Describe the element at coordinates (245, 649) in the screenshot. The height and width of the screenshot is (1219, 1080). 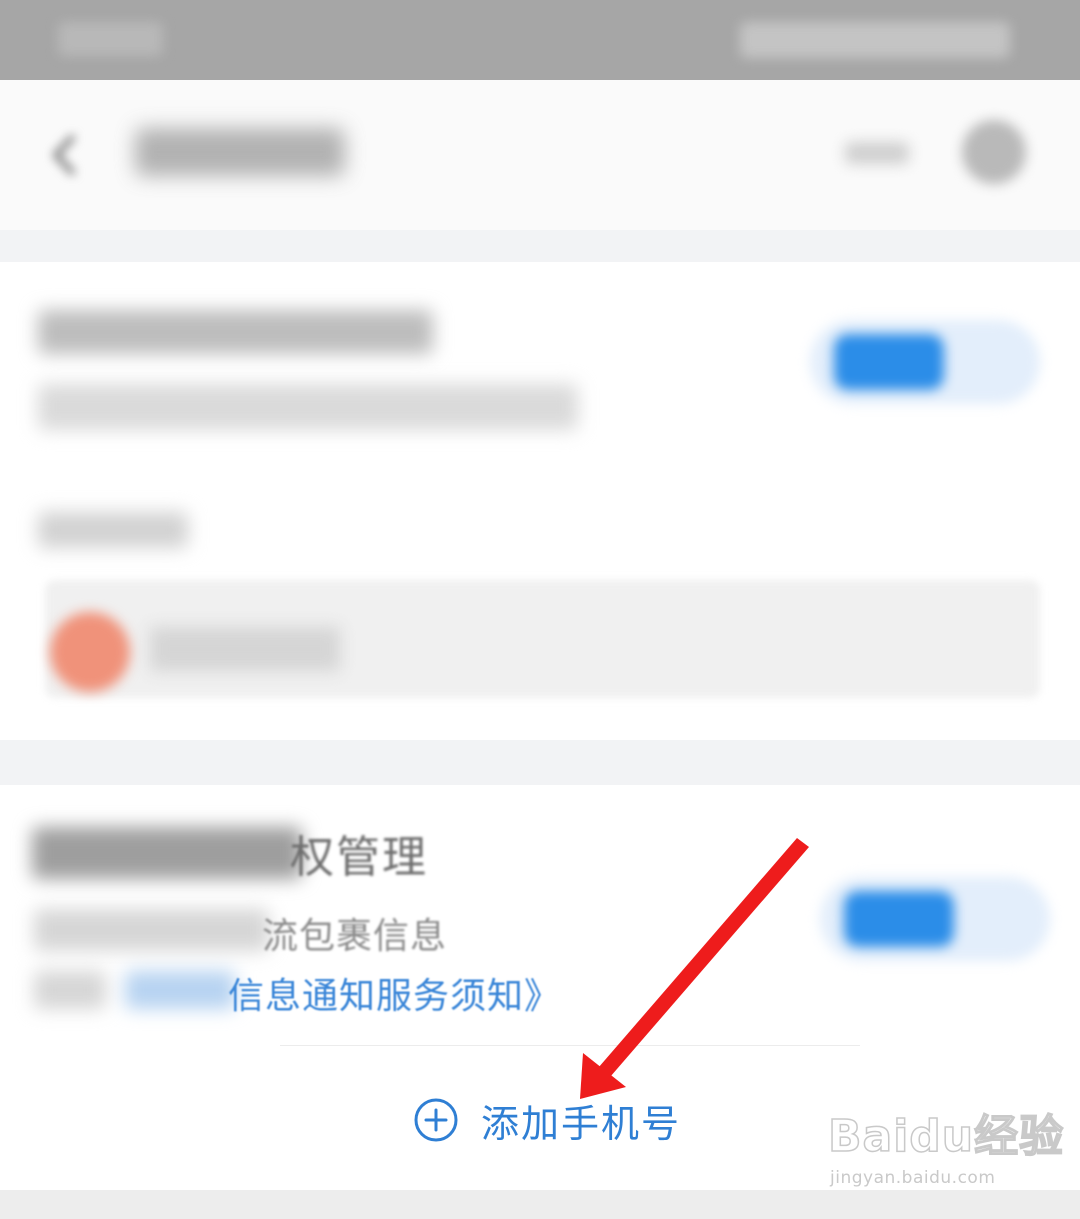
I see `phone-number-blurred` at that location.